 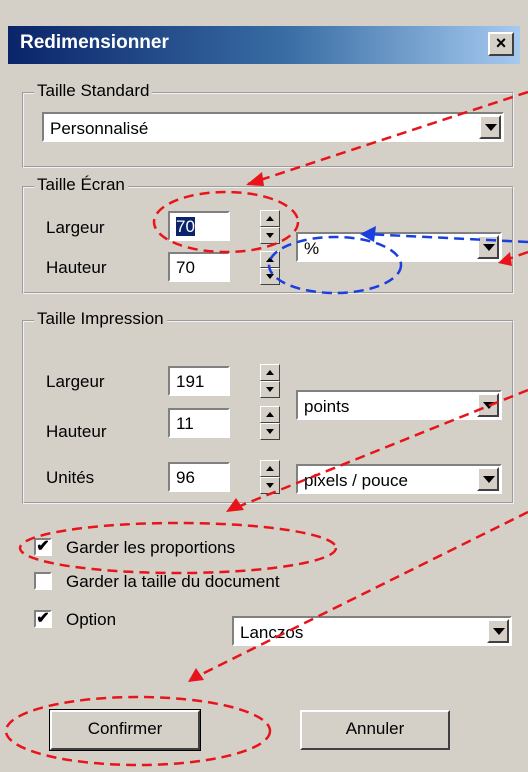 What do you see at coordinates (70, 477) in the screenshot?
I see `print-units-label: Unités` at bounding box center [70, 477].